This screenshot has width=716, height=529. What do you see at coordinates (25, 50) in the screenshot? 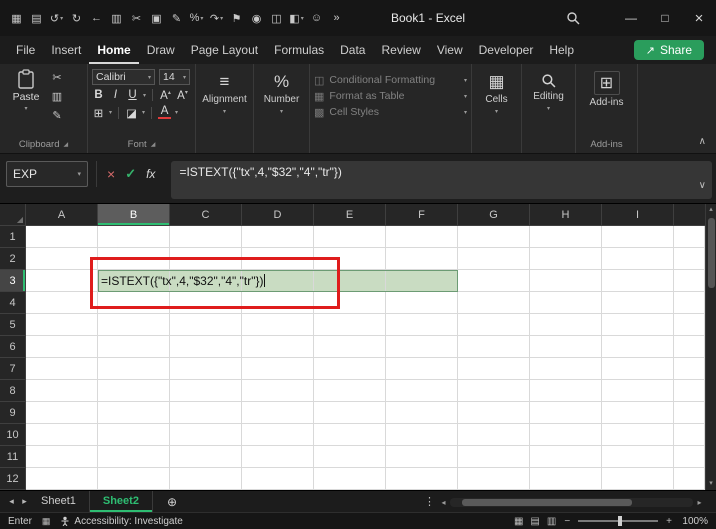
I see `tab-file: File` at bounding box center [25, 50].